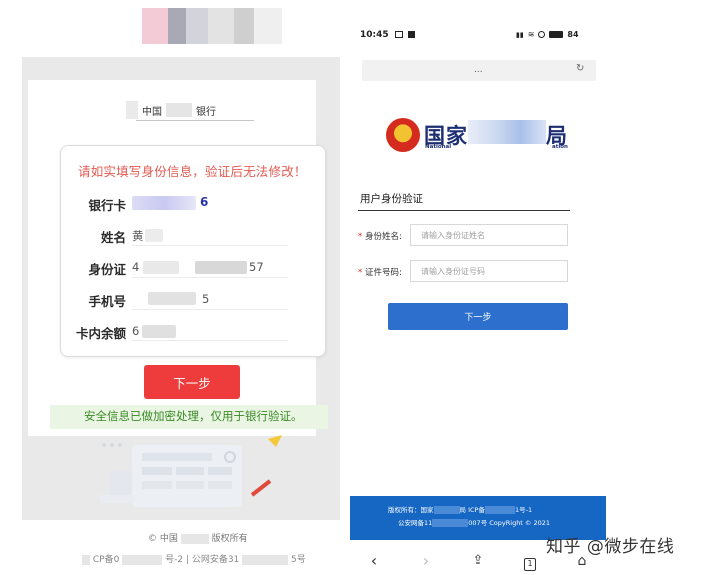 The height and width of the screenshot is (575, 720). I want to click on icp-part-c: 公网安备31, so click(215, 560).